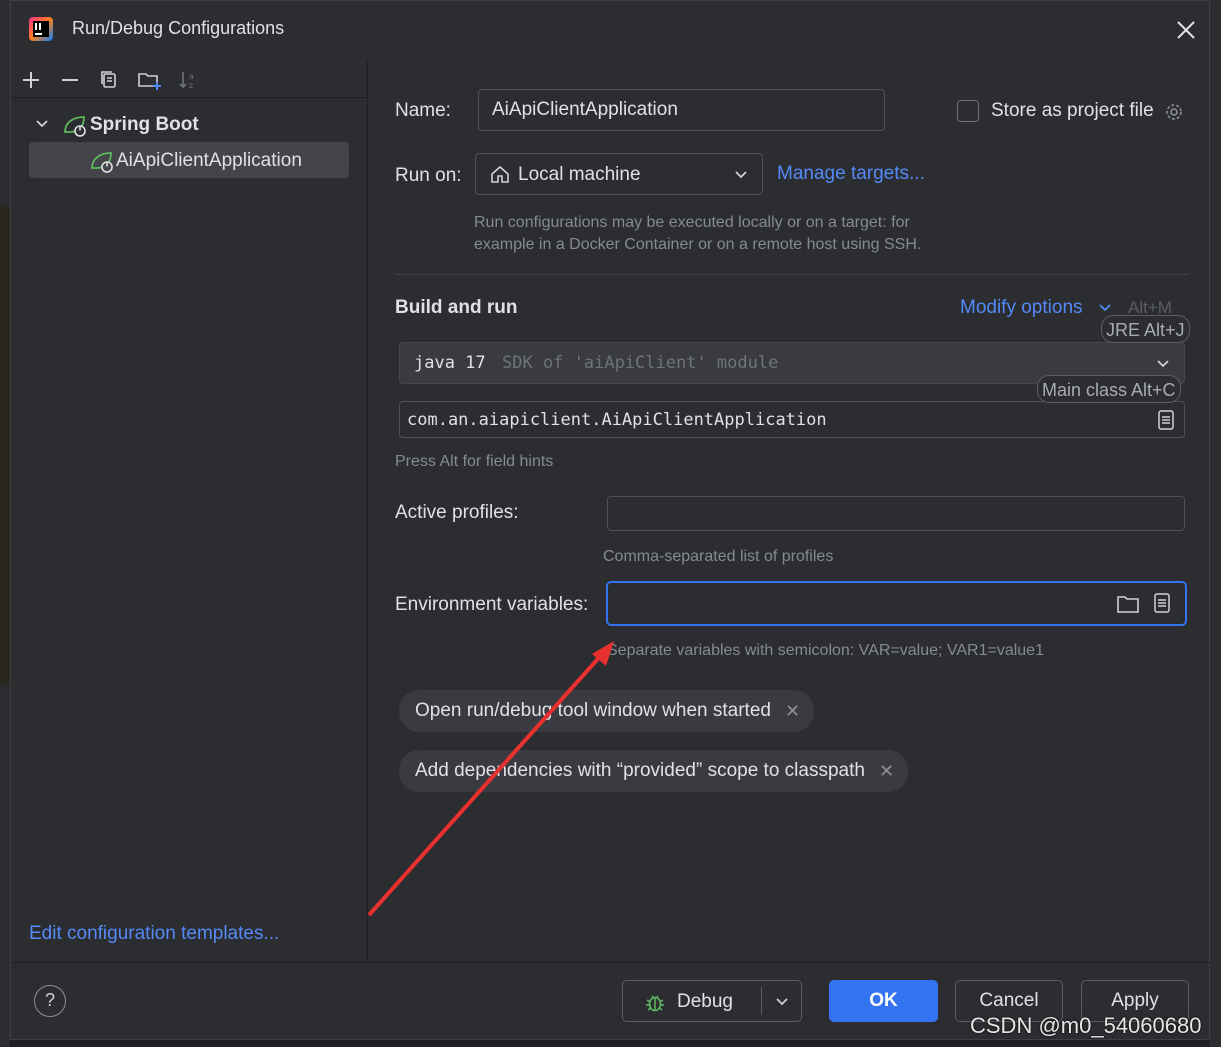  I want to click on active-profiles-input, so click(896, 513).